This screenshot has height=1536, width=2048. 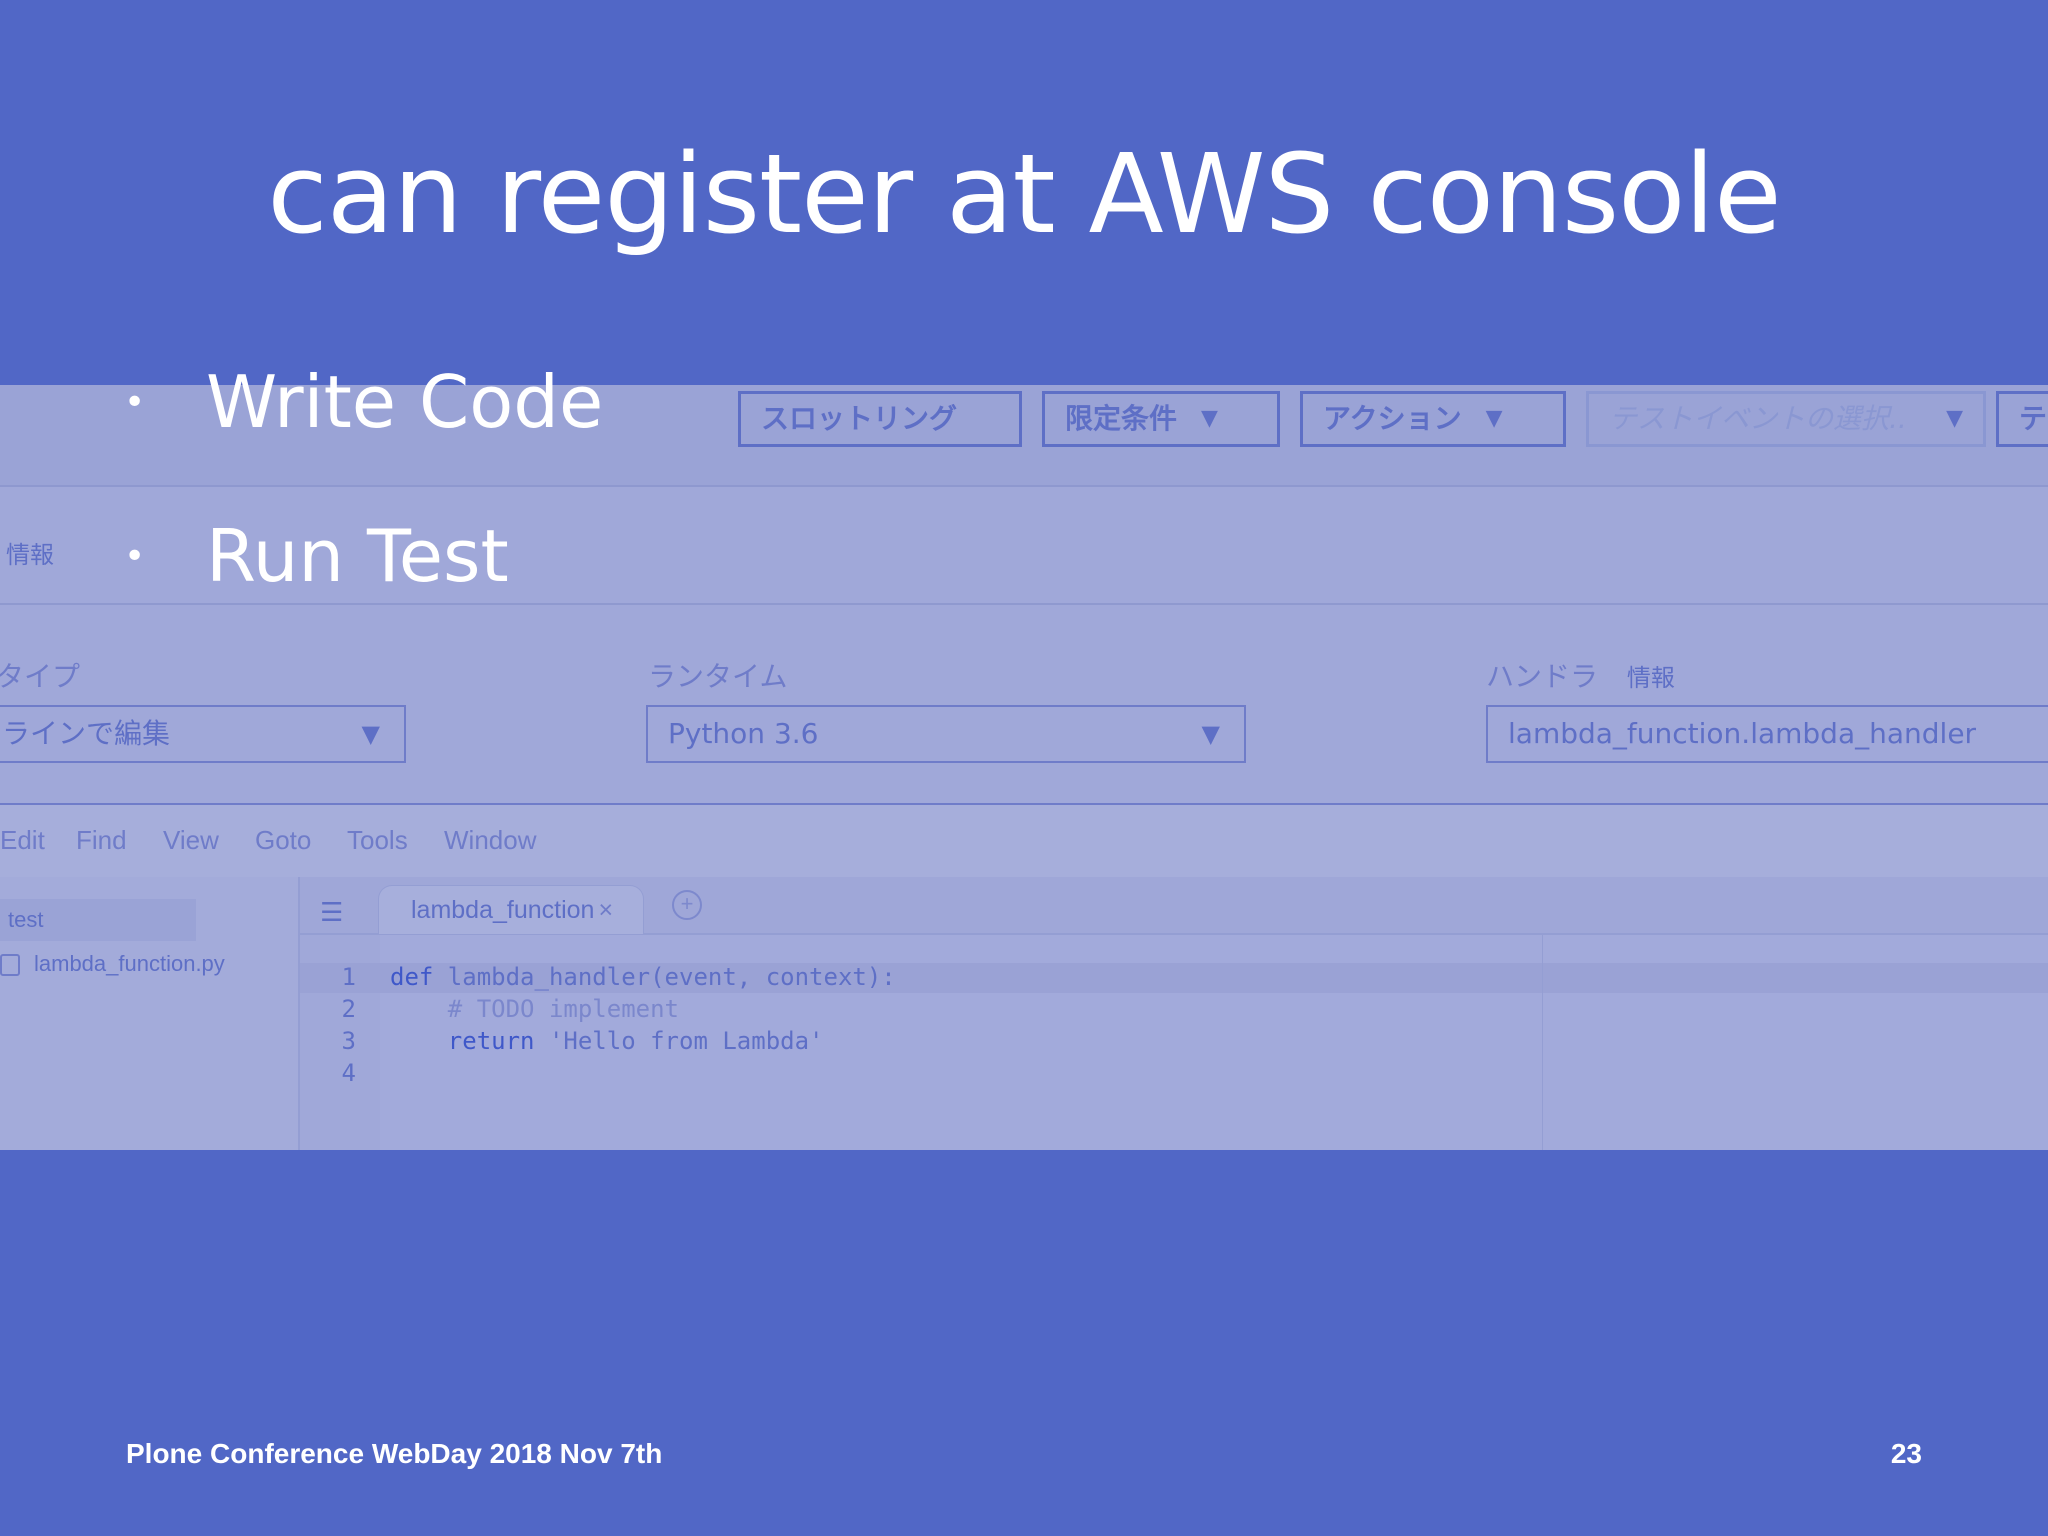 What do you see at coordinates (1651, 678) in the screenshot?
I see `handler-info-link: 情報` at bounding box center [1651, 678].